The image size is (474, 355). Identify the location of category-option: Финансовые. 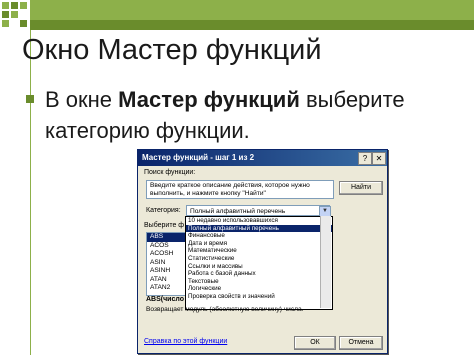
(259, 236).